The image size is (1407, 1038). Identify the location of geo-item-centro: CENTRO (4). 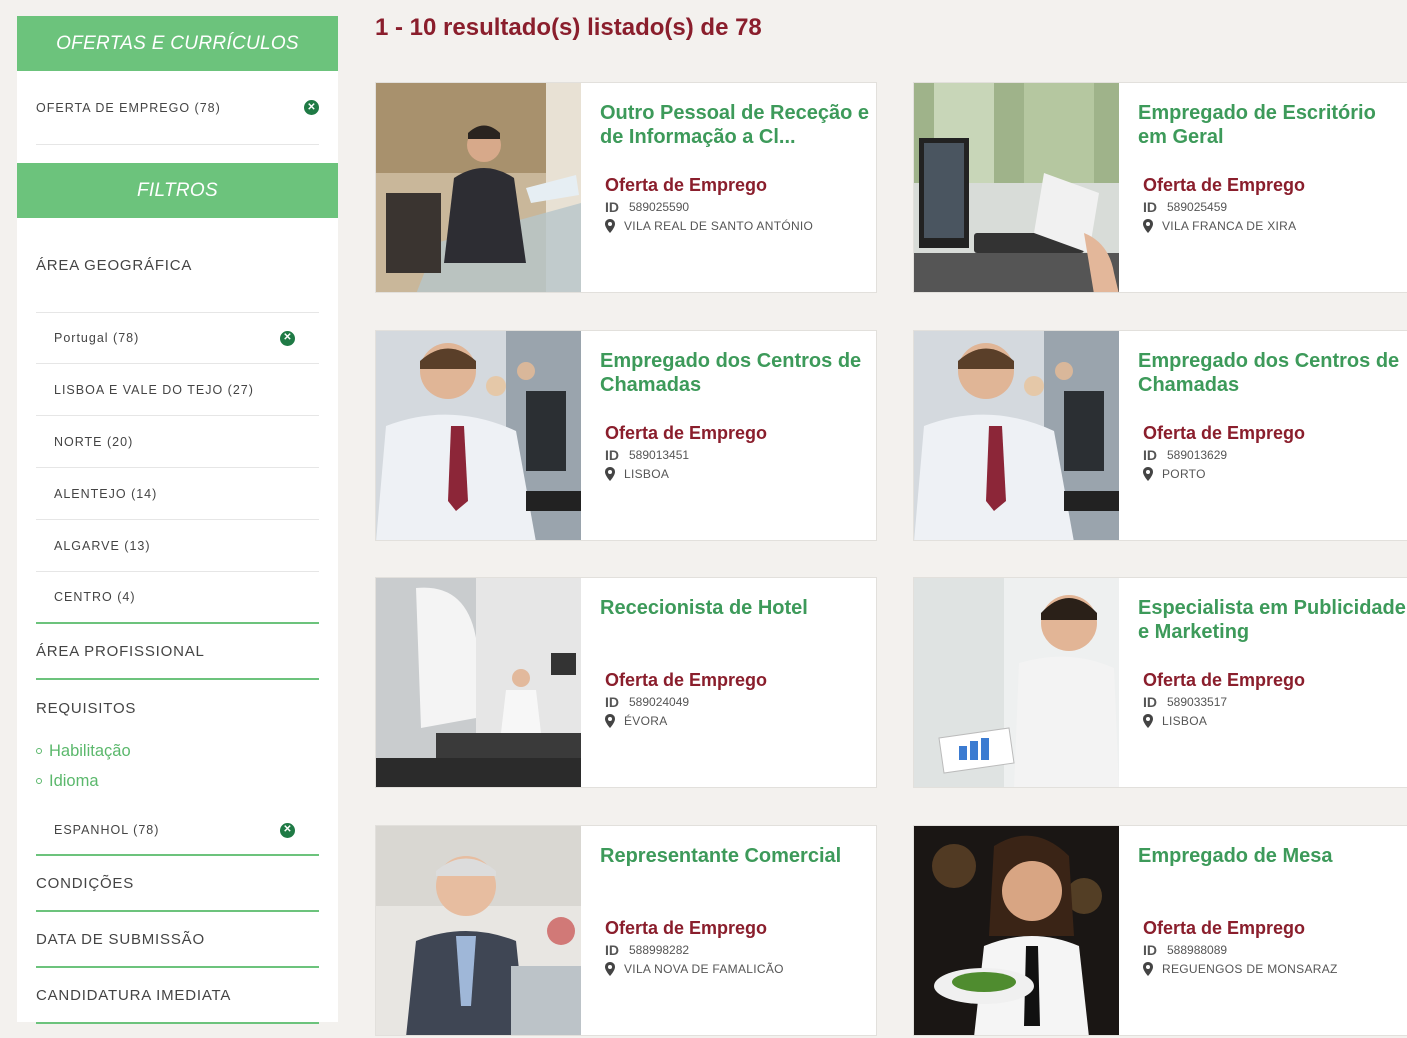
(177, 598).